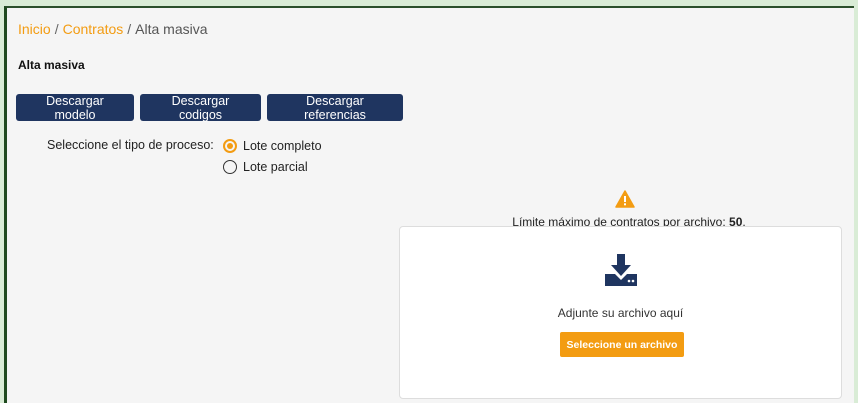 The width and height of the screenshot is (858, 403). I want to click on radio-lote-parcial: Lote parcial, so click(265, 167).